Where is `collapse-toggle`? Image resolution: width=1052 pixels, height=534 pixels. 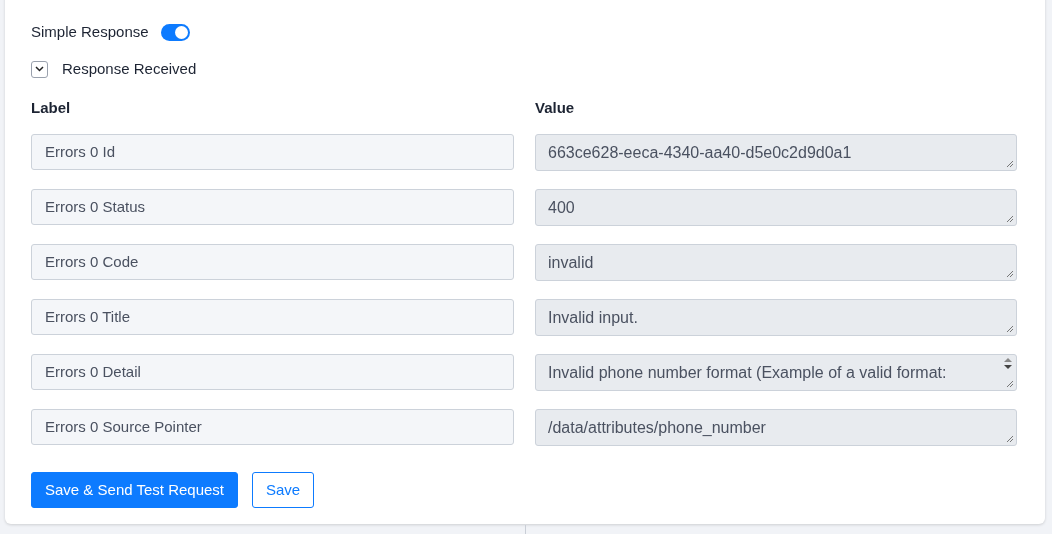 collapse-toggle is located at coordinates (39, 69).